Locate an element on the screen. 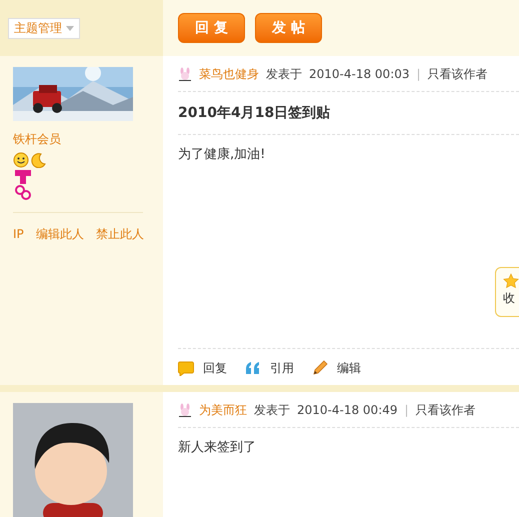  member-rank: 铁杆会员 is located at coordinates (37, 139).